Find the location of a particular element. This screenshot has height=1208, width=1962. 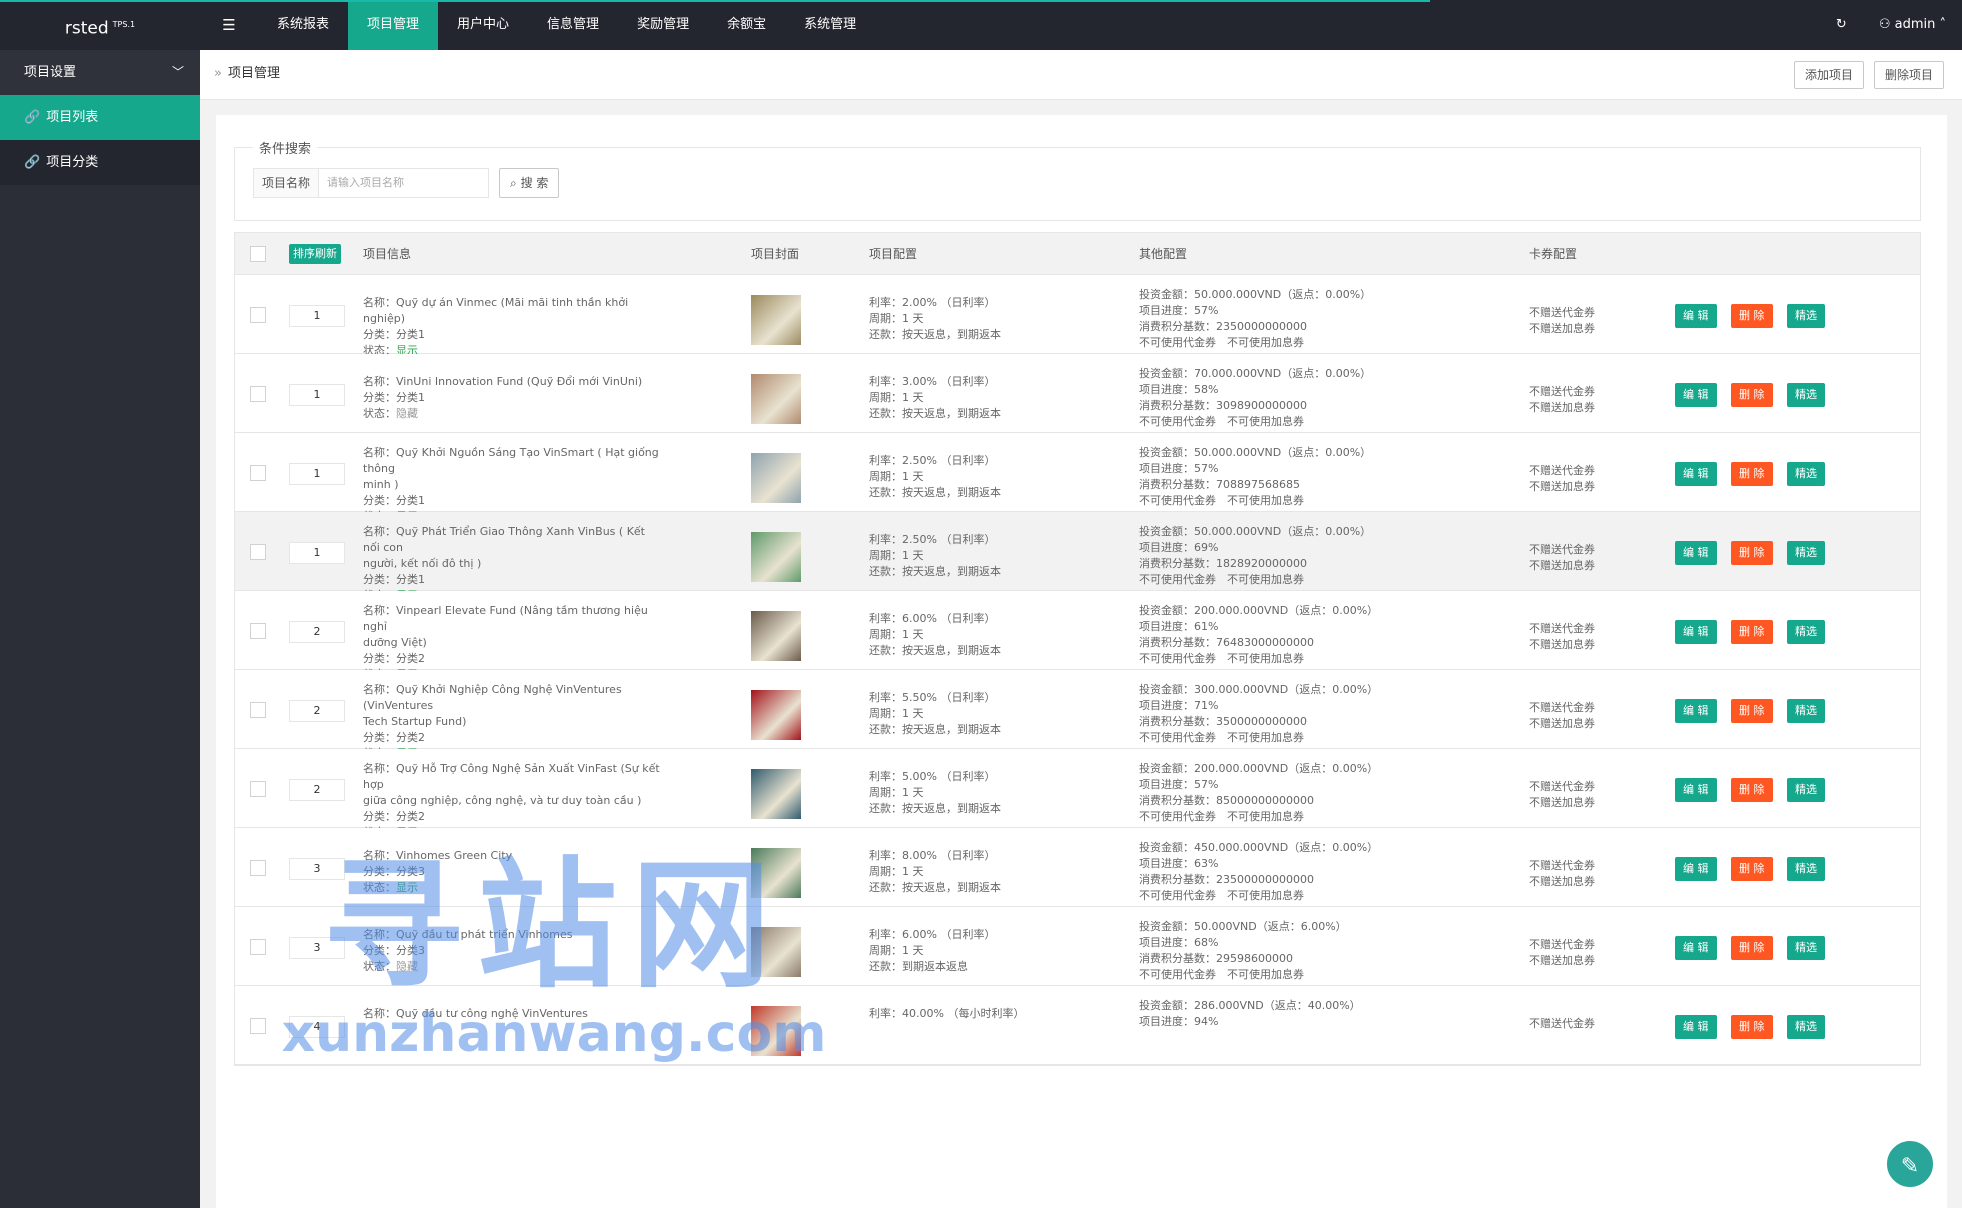

loading-progress is located at coordinates (715, 1).